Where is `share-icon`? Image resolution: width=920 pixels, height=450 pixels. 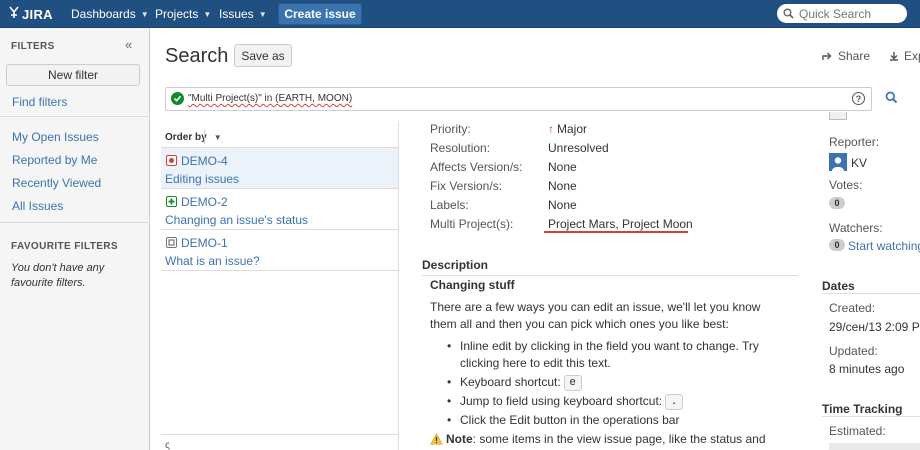 share-icon is located at coordinates (827, 56).